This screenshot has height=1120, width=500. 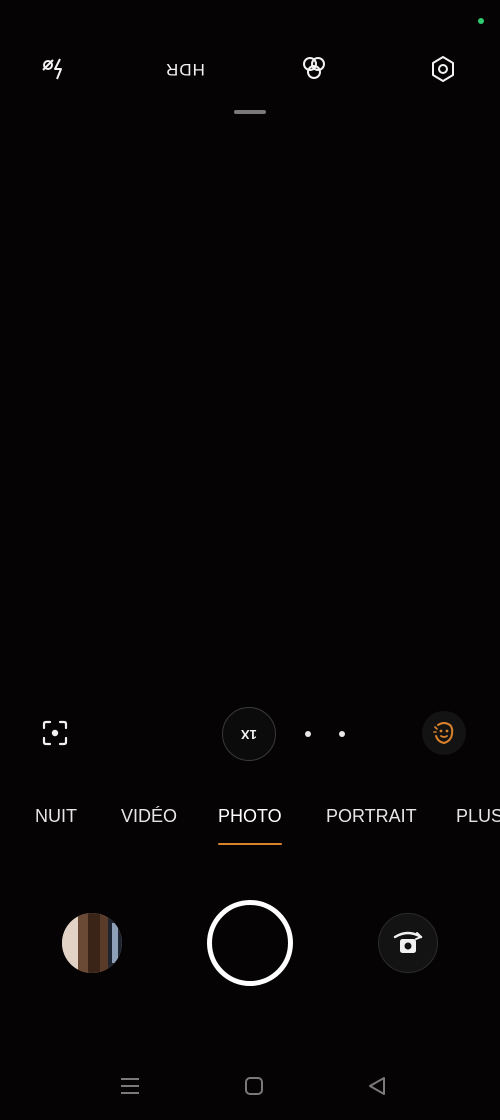 I want to click on shutter-button, so click(x=250, y=943).